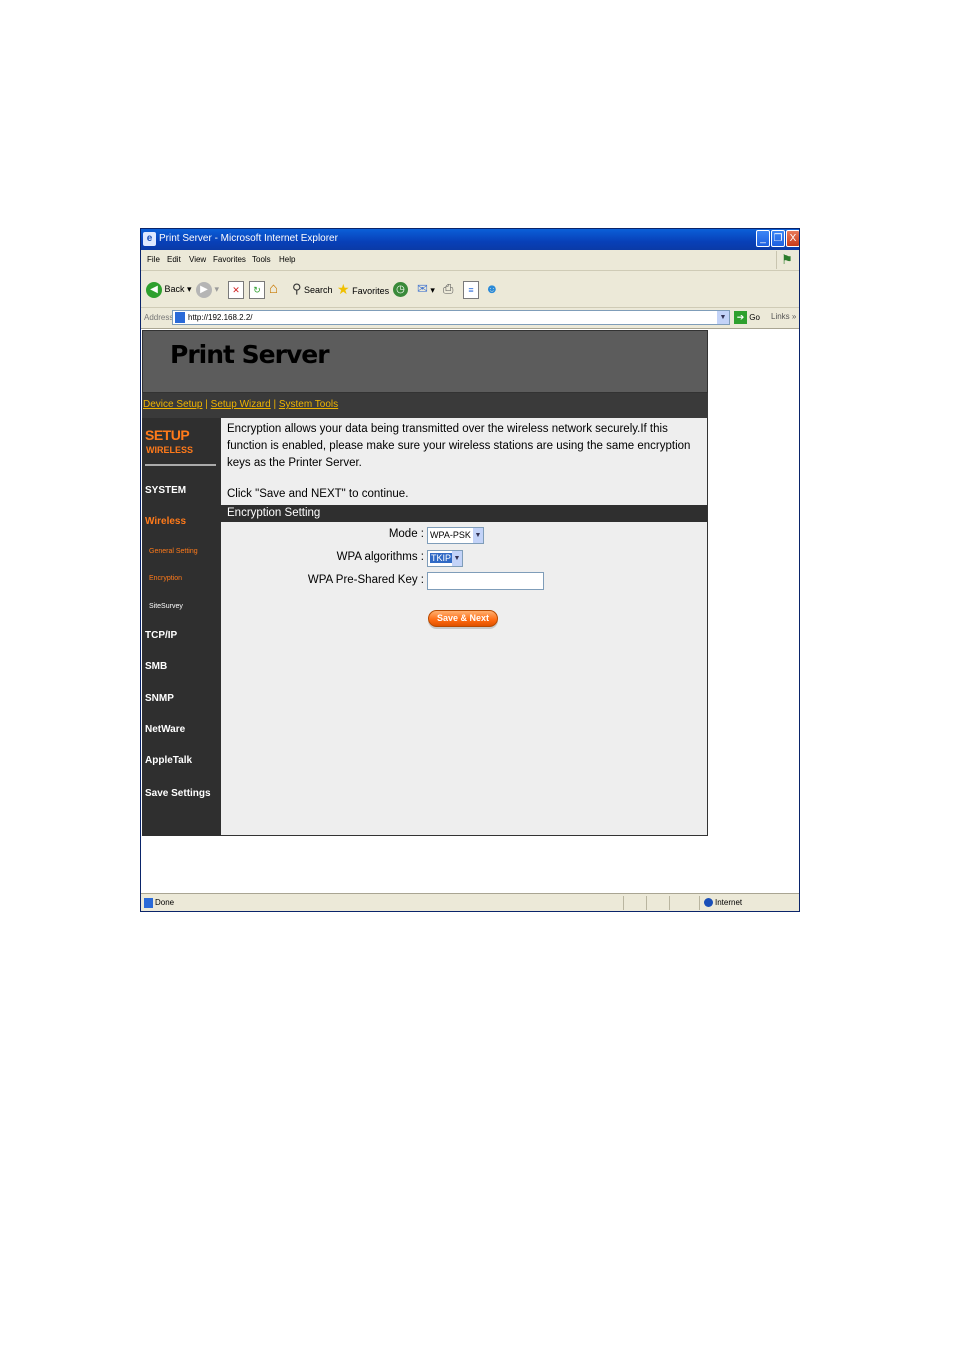  Describe the element at coordinates (786, 260) in the screenshot. I see `windows-flag-icon: ⚑` at that location.